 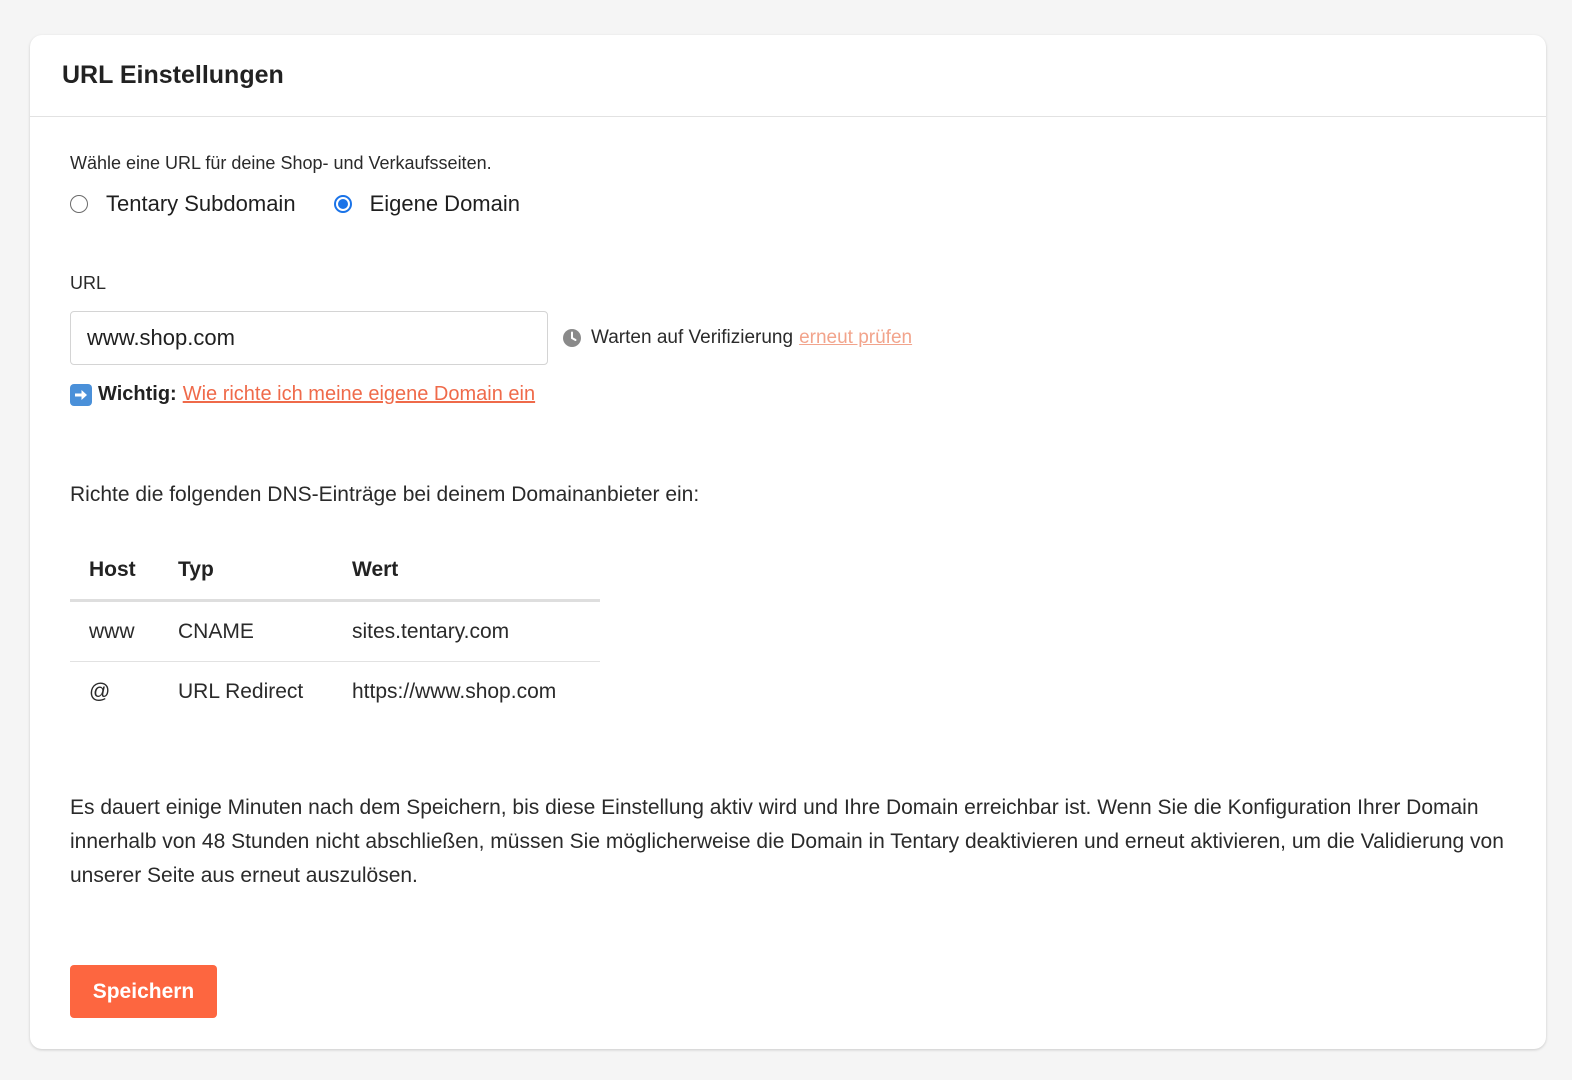 What do you see at coordinates (335, 692) in the screenshot?
I see `table-row: @ URL Redirect https://www.shop.com` at bounding box center [335, 692].